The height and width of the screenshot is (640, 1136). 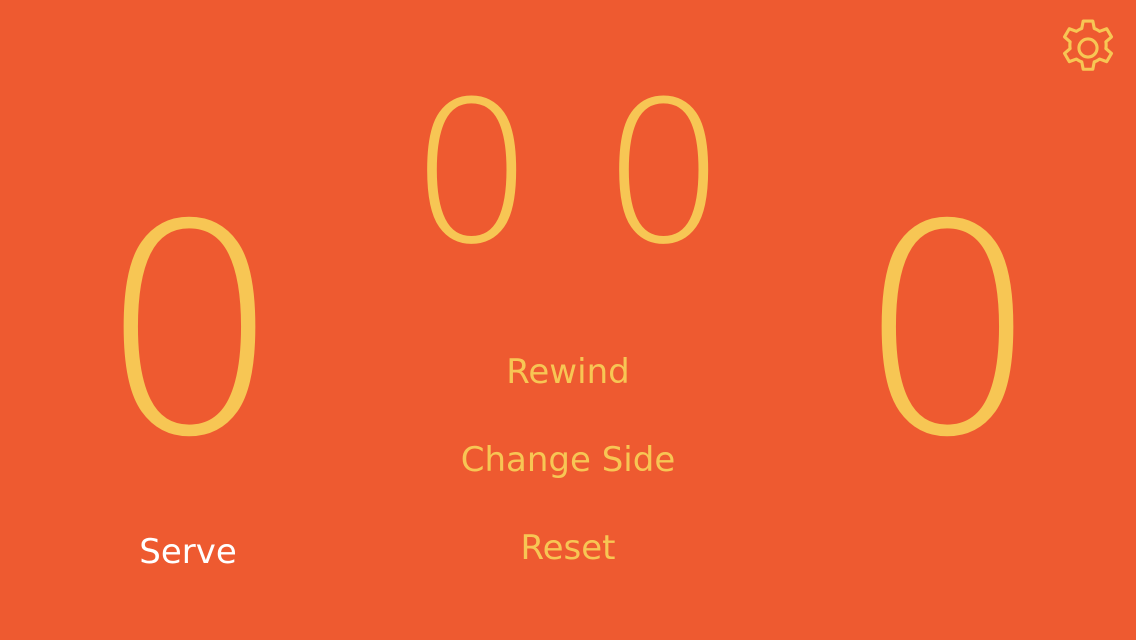 I want to click on rewind-button: Rewind, so click(x=568, y=372).